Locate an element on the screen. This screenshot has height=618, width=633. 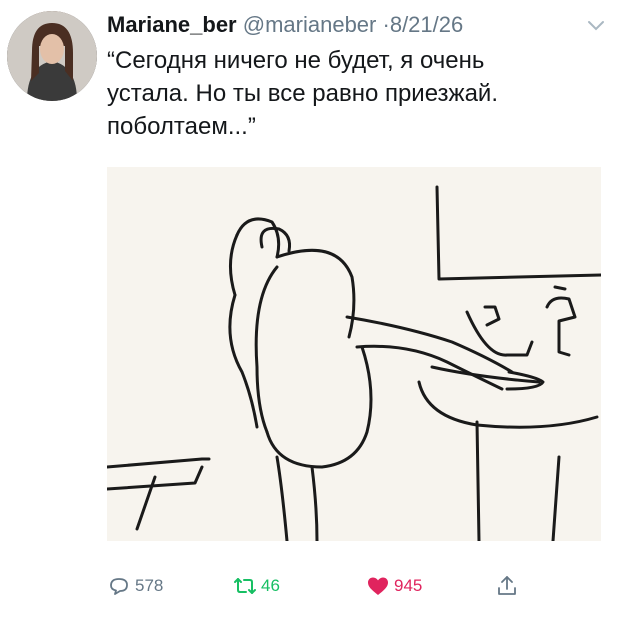
tweet-text-line: “Сегодня ничего не будет, я очень is located at coordinates (296, 60).